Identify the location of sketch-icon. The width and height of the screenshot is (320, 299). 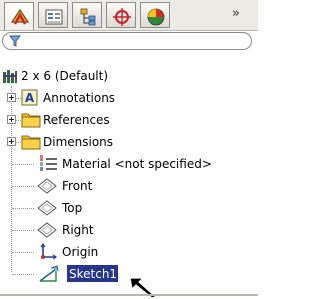
(49, 273).